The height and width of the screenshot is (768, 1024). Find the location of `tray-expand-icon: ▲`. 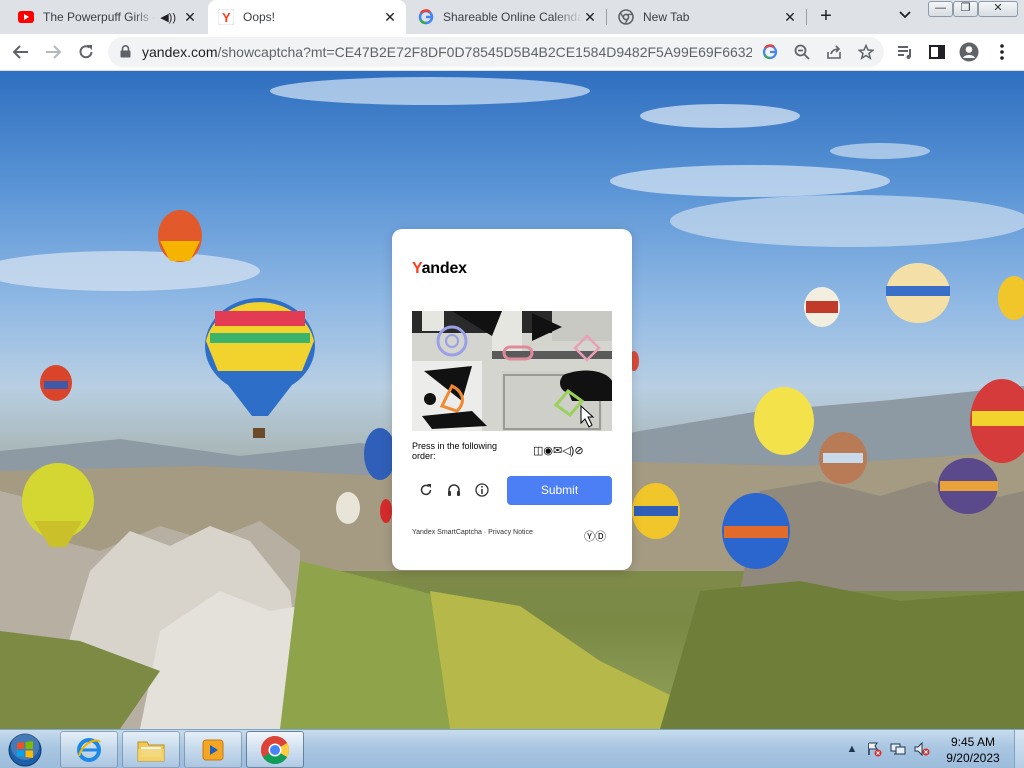

tray-expand-icon: ▲ is located at coordinates (852, 749).